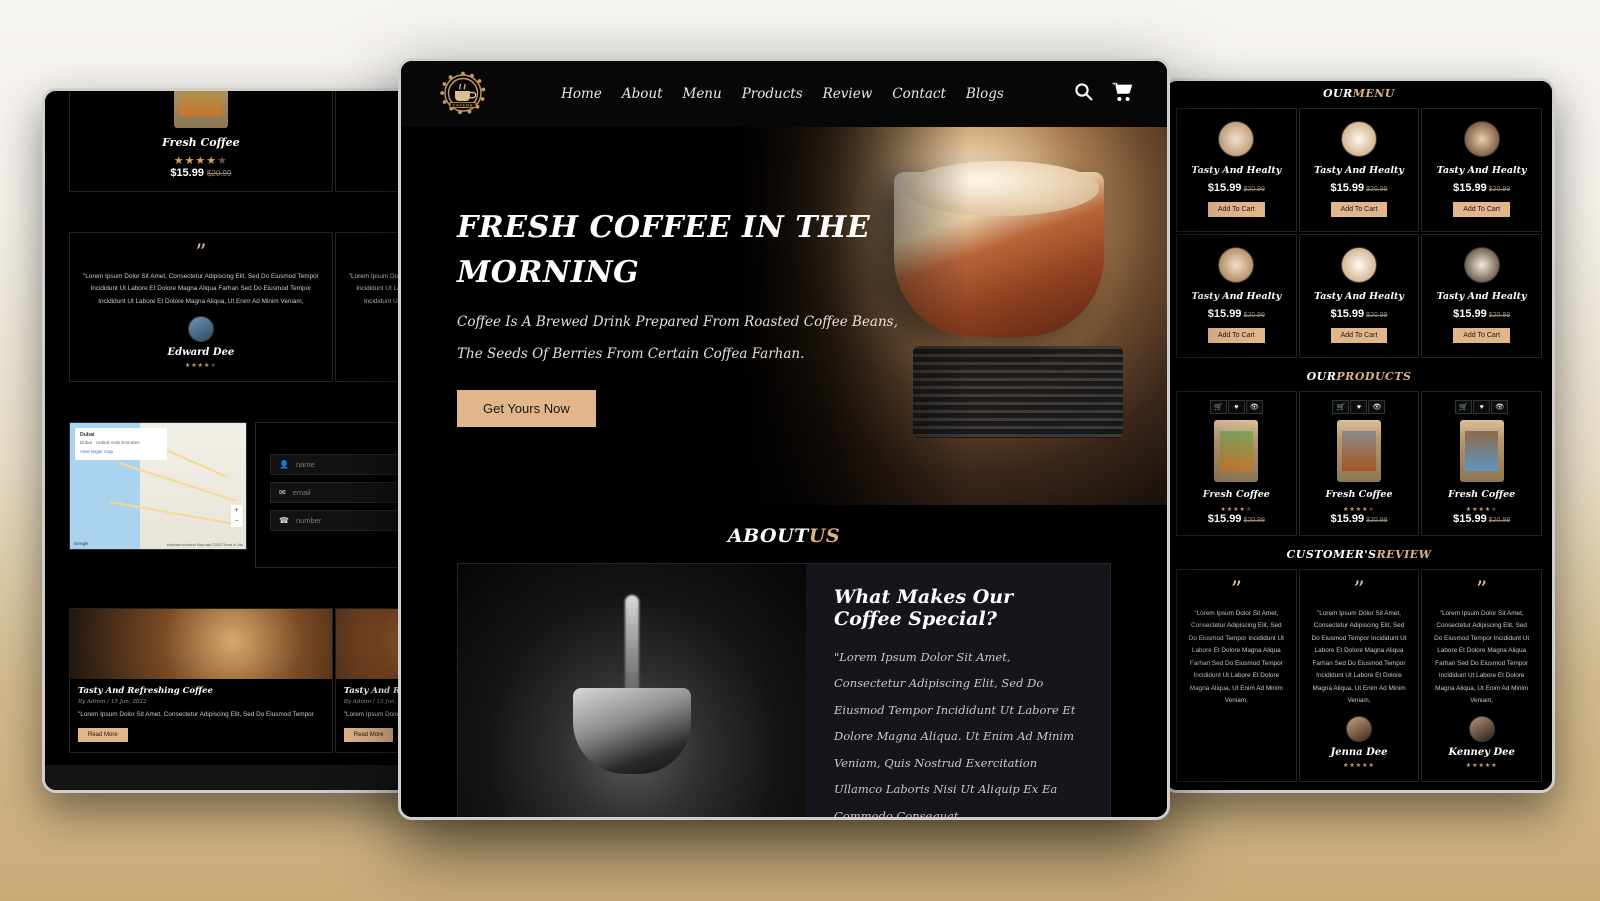 This screenshot has width=1600, height=901. I want to click on product-name: Fresh Coffee, so click(201, 142).